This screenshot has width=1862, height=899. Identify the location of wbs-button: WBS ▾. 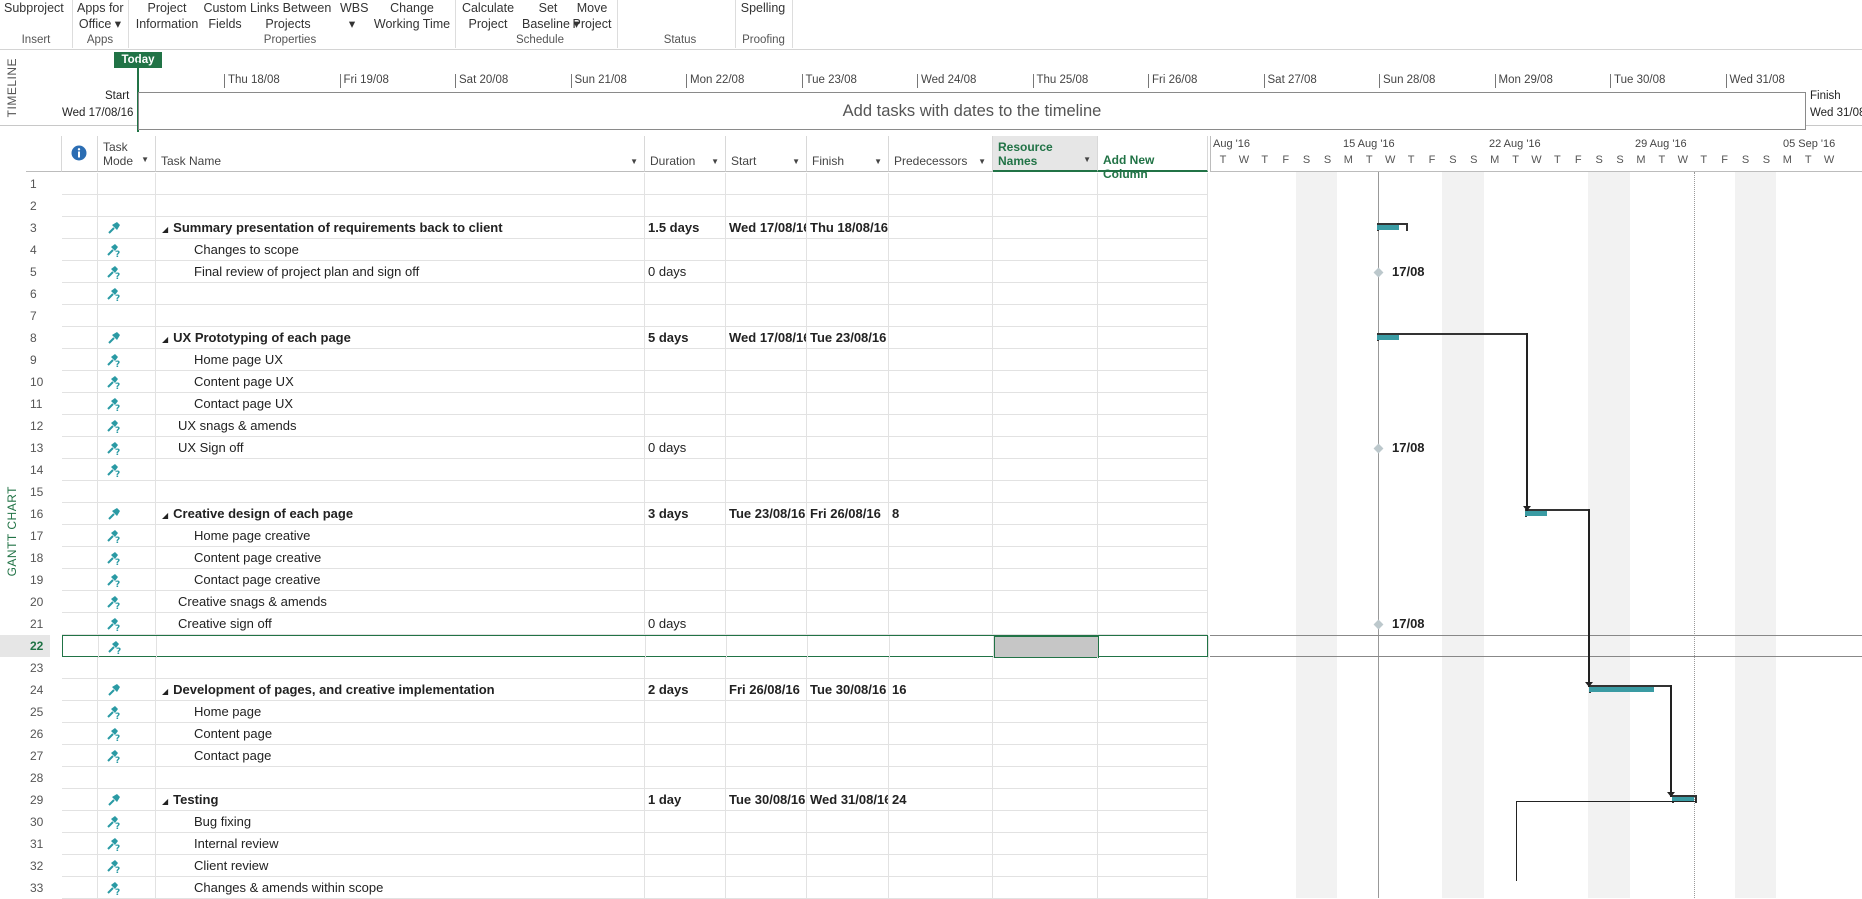
(354, 16).